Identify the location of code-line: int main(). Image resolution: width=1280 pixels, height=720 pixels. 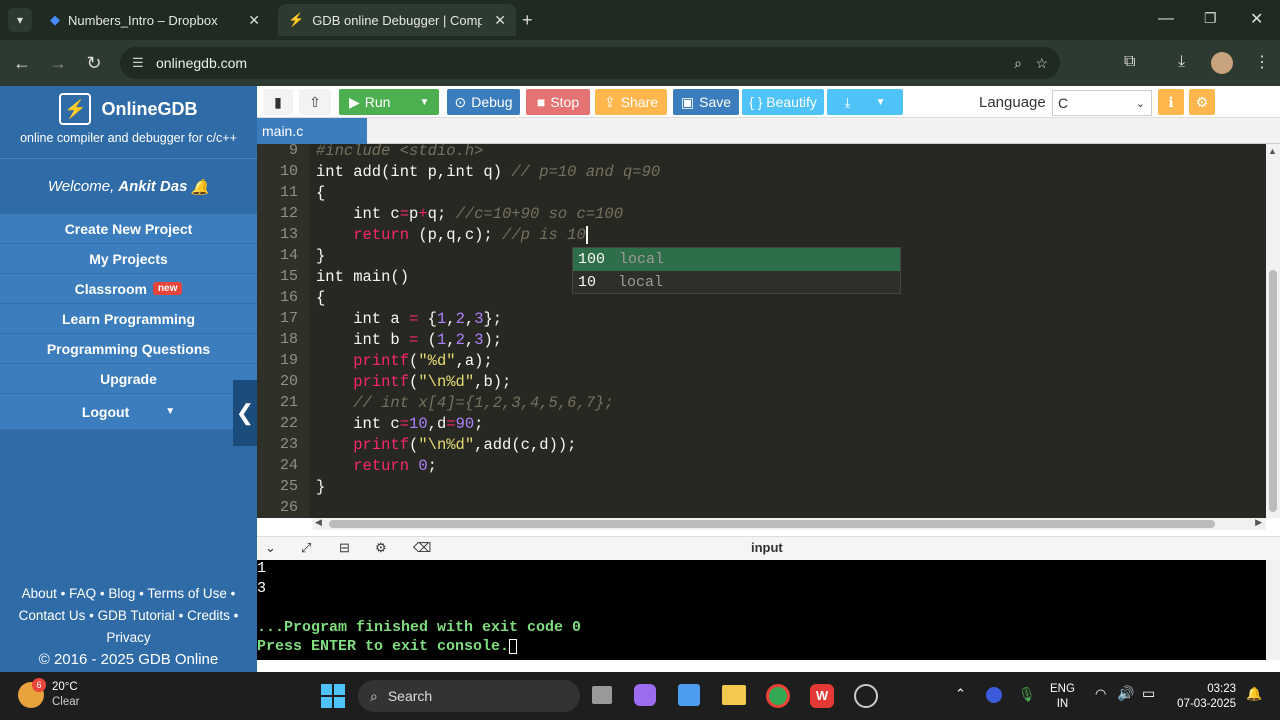
(363, 277).